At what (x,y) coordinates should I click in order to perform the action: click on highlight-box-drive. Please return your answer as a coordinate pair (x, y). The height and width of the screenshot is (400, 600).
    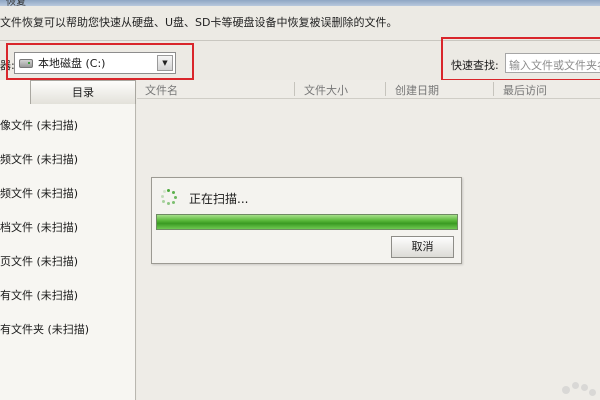
    Looking at the image, I should click on (100, 61).